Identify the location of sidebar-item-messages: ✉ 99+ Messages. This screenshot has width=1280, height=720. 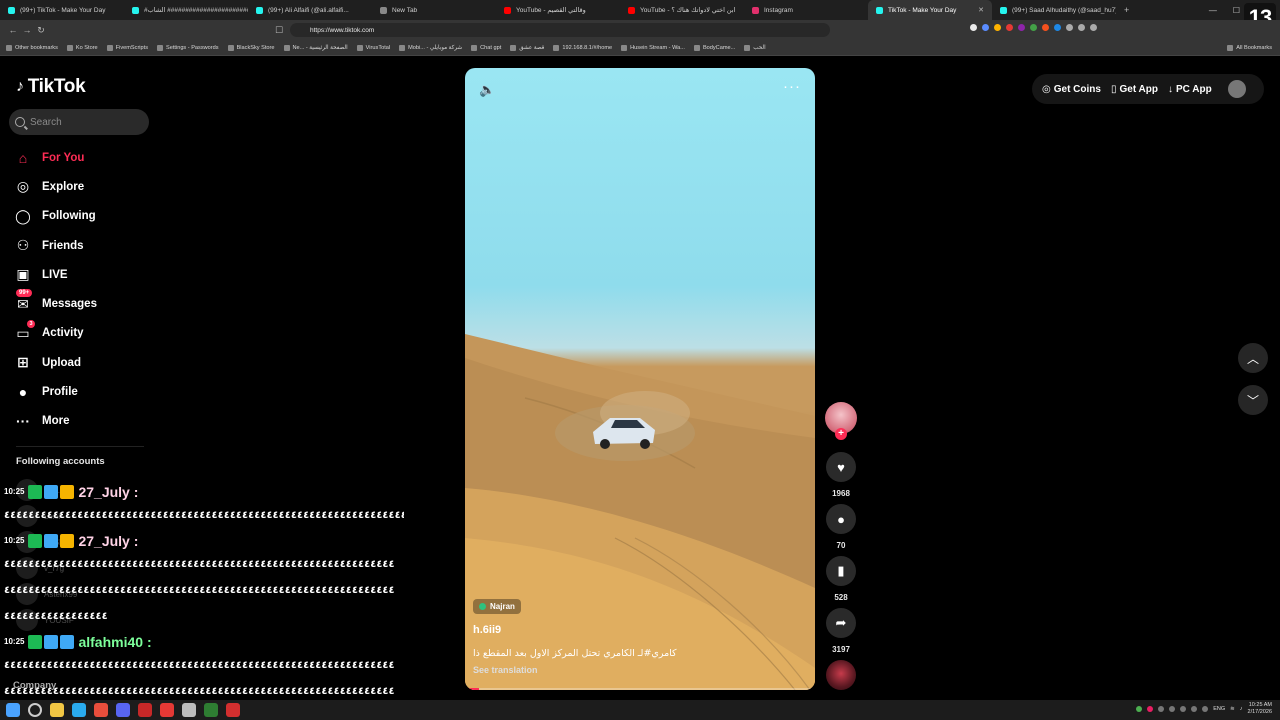
(55, 303).